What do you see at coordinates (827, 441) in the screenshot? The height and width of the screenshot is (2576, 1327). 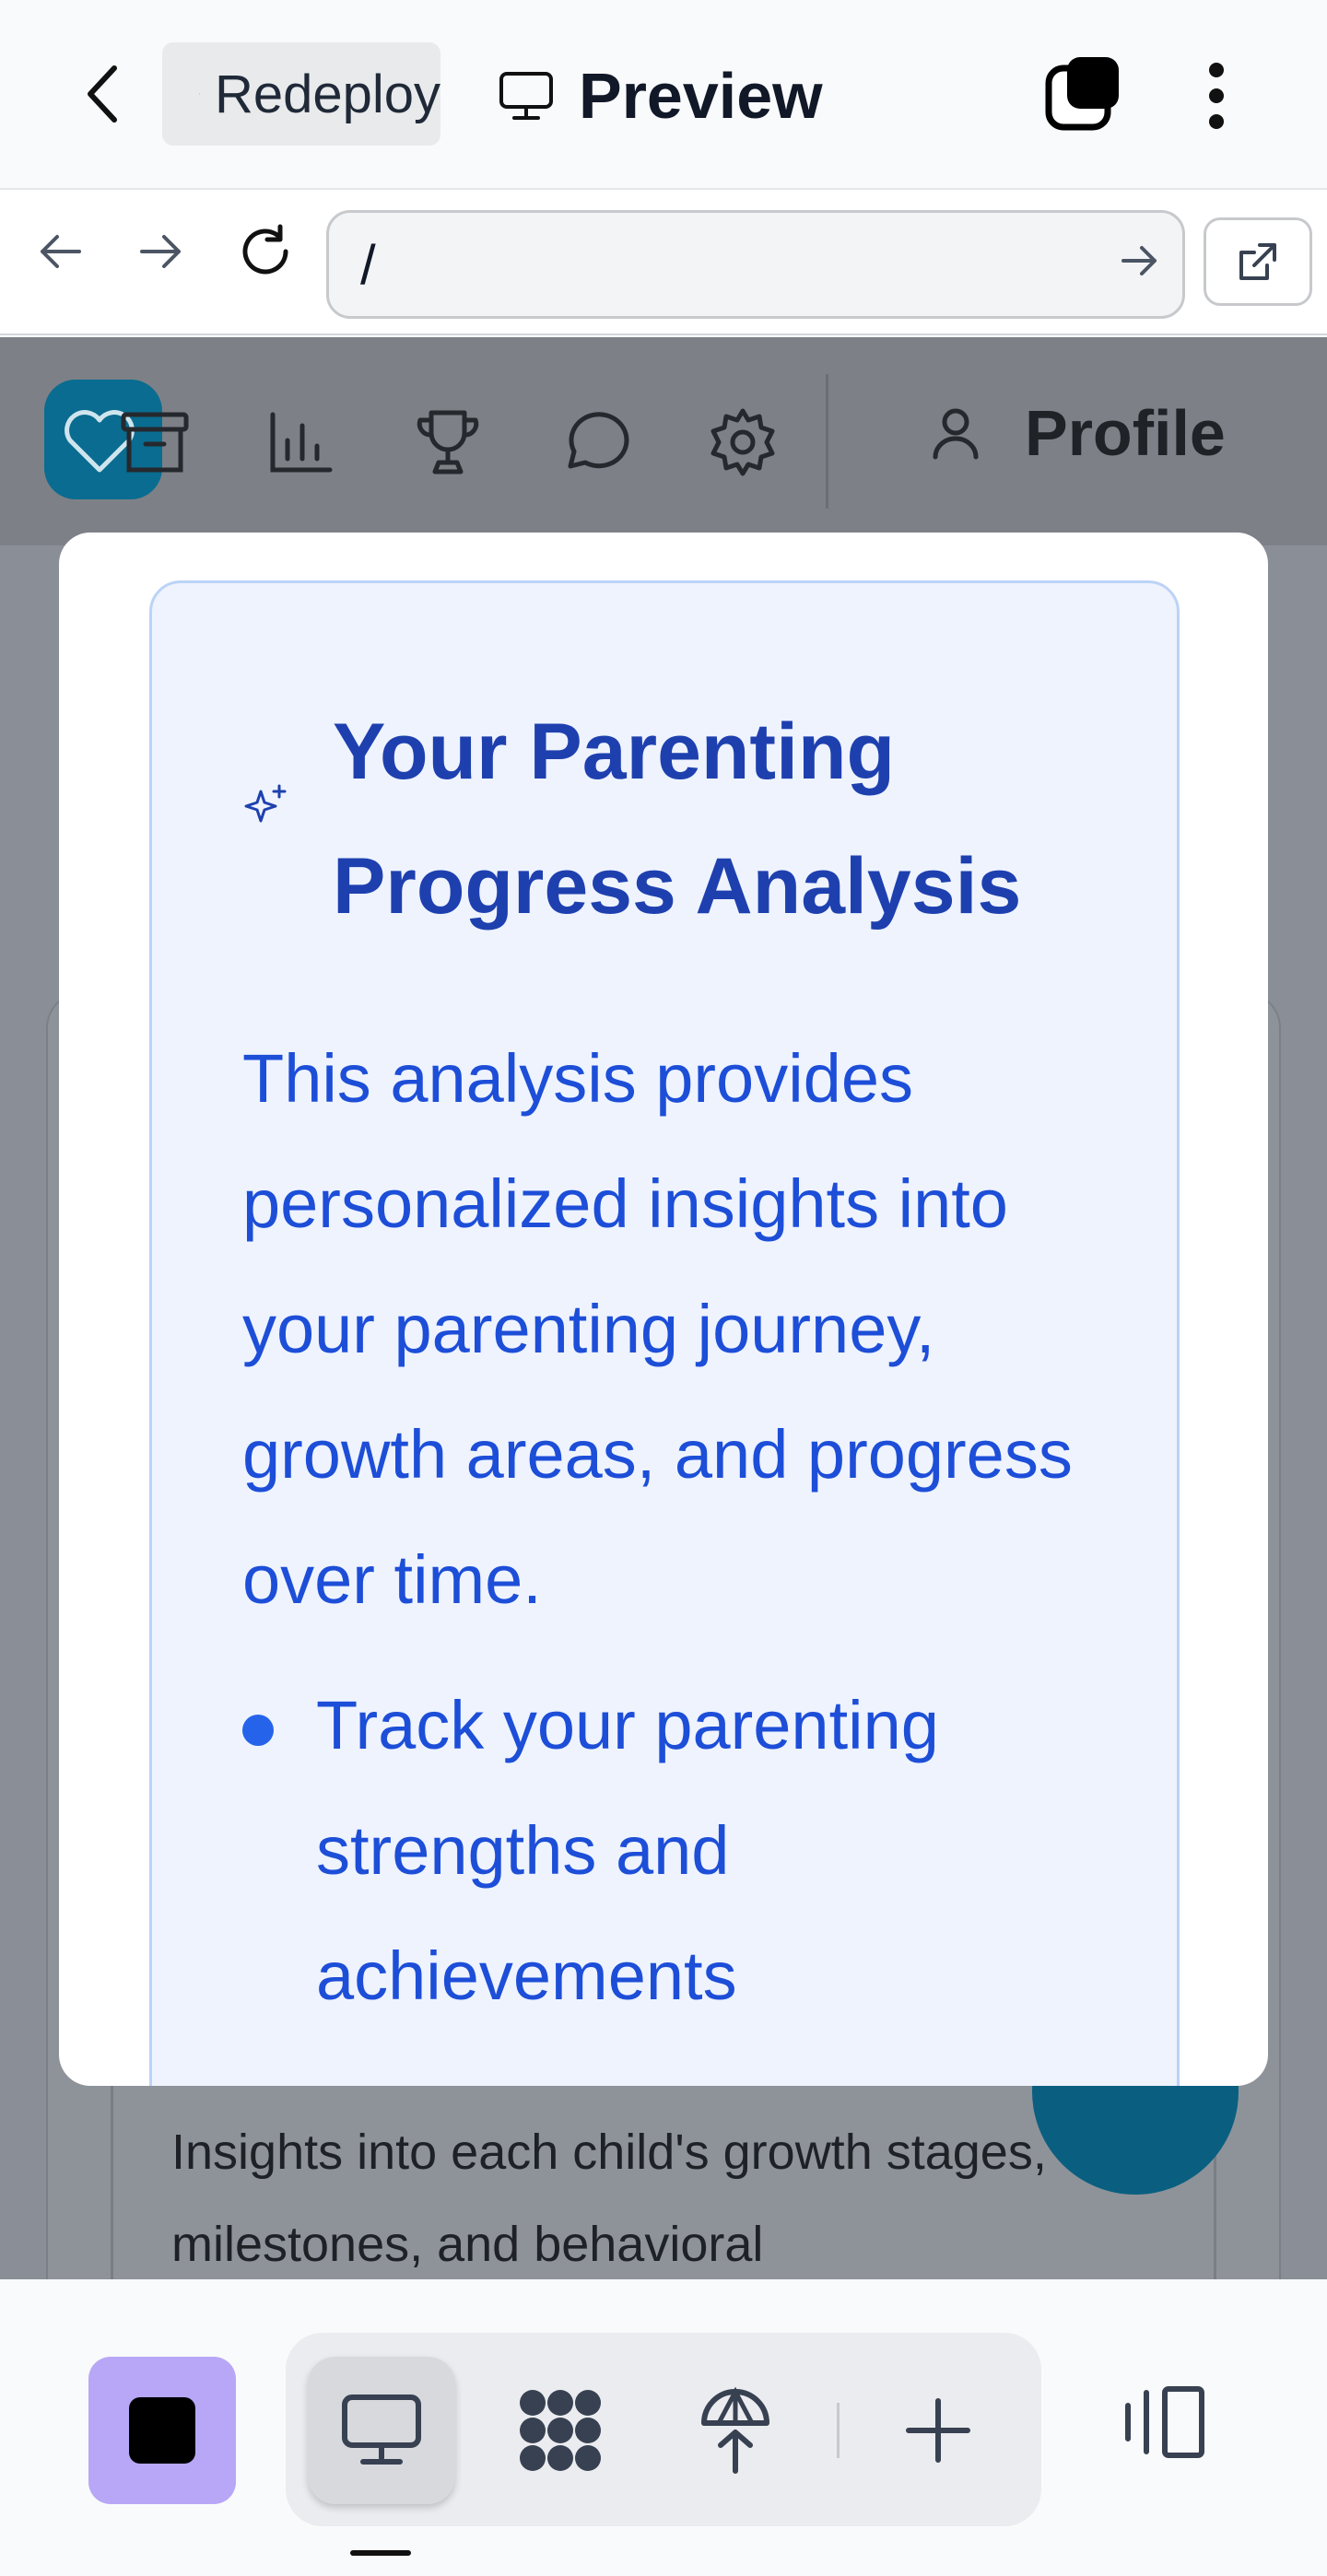 I see `nav-divider` at bounding box center [827, 441].